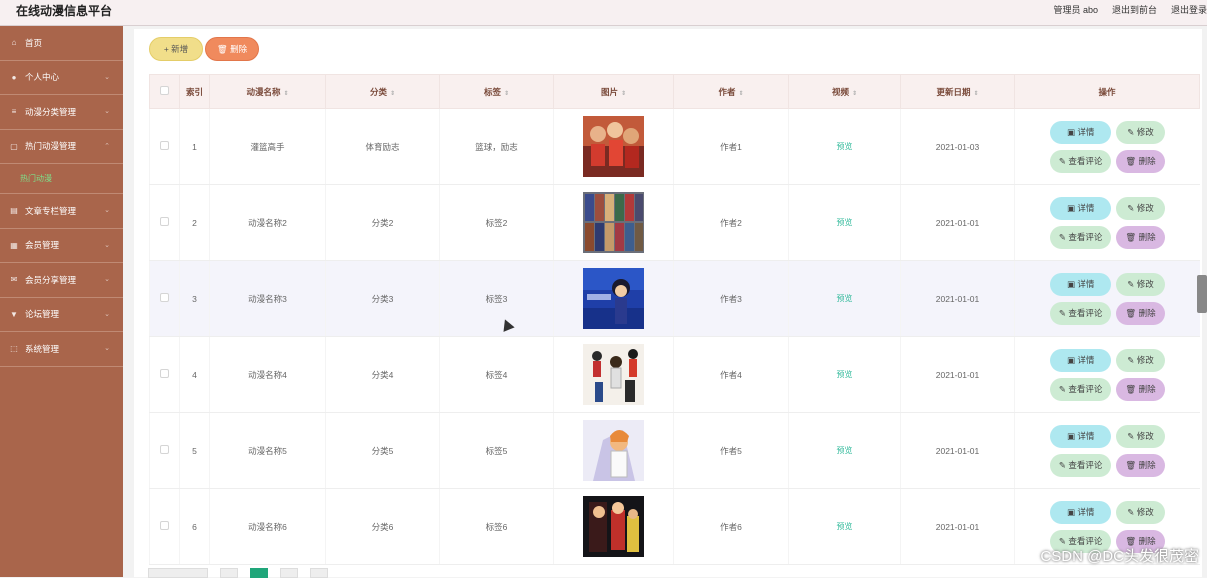 This screenshot has height=578, width=1207. What do you see at coordinates (382, 374) in the screenshot?
I see `cell-category: 分类4` at bounding box center [382, 374].